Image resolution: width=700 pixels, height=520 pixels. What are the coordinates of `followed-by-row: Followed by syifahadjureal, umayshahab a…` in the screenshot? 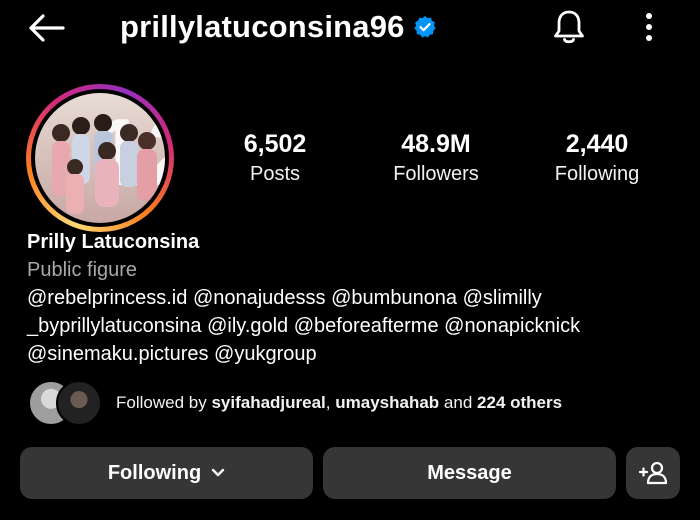 It's located at (295, 403).